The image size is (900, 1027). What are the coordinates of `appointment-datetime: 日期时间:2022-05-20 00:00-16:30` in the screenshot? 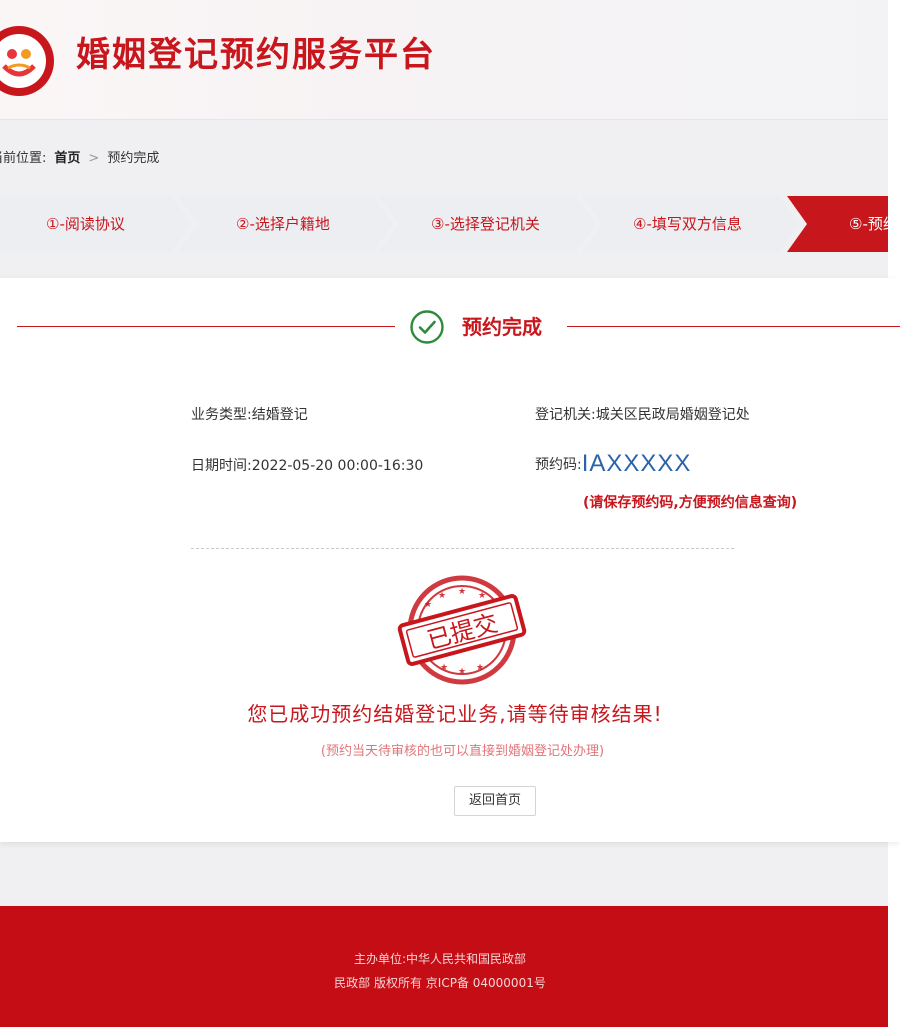 It's located at (307, 465).